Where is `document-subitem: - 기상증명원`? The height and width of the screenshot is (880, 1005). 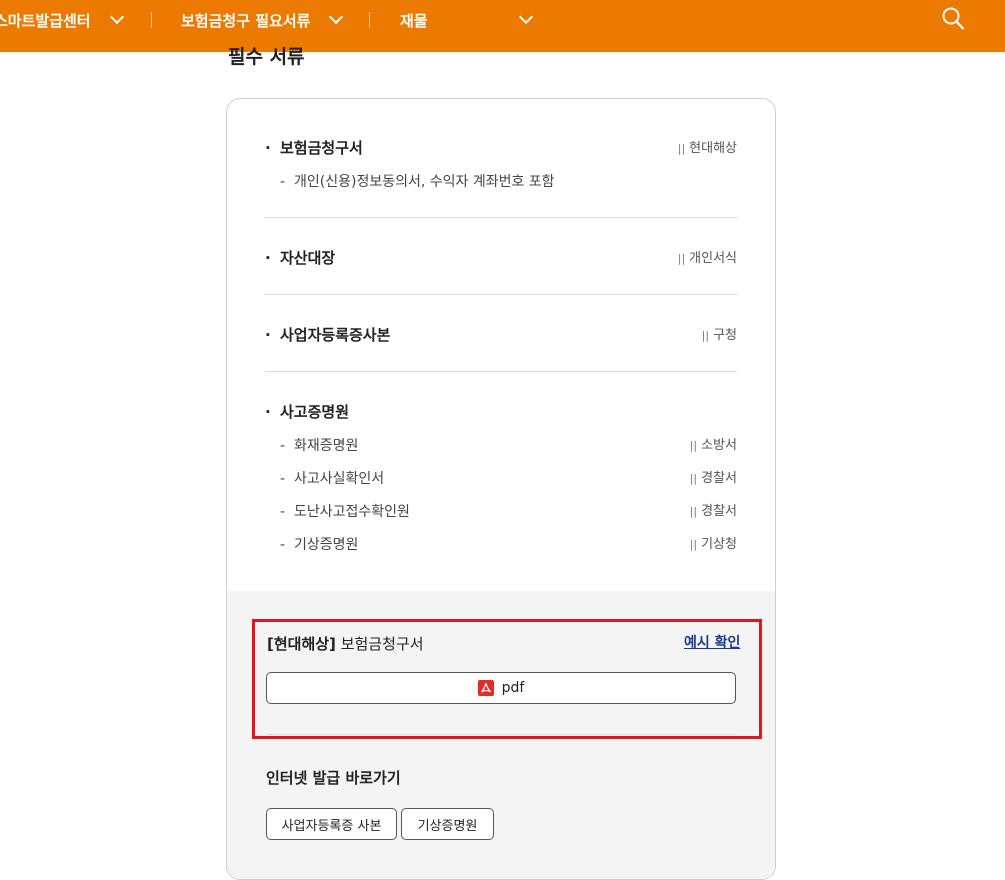 document-subitem: - 기상증명원 is located at coordinates (319, 545).